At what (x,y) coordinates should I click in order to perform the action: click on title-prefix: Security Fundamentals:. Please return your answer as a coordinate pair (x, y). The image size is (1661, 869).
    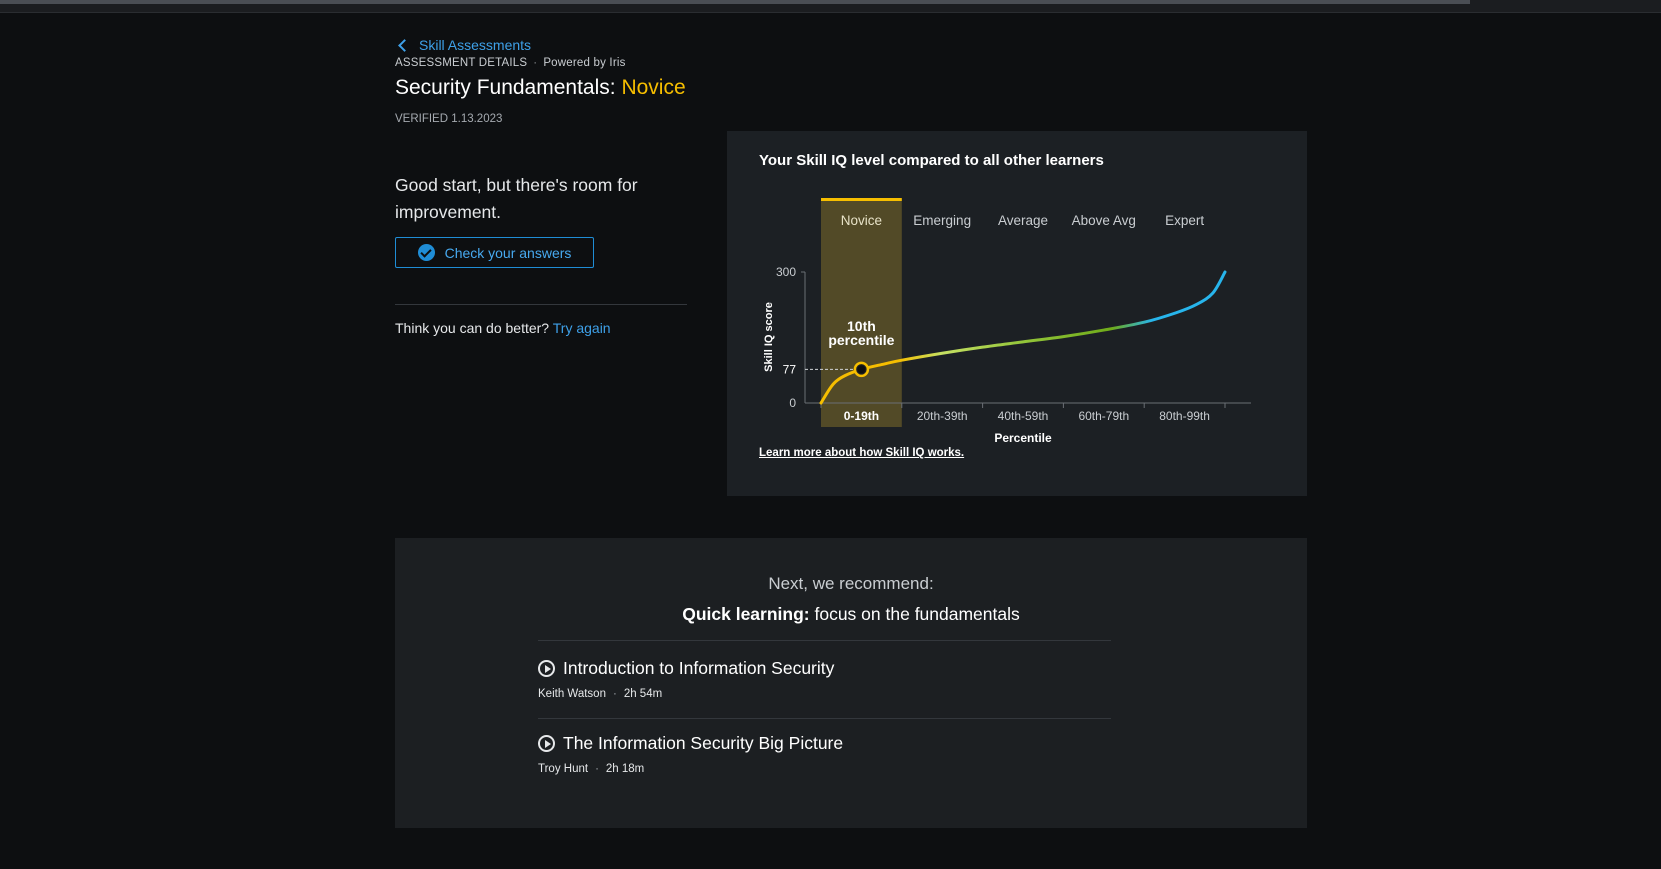
    Looking at the image, I should click on (505, 87).